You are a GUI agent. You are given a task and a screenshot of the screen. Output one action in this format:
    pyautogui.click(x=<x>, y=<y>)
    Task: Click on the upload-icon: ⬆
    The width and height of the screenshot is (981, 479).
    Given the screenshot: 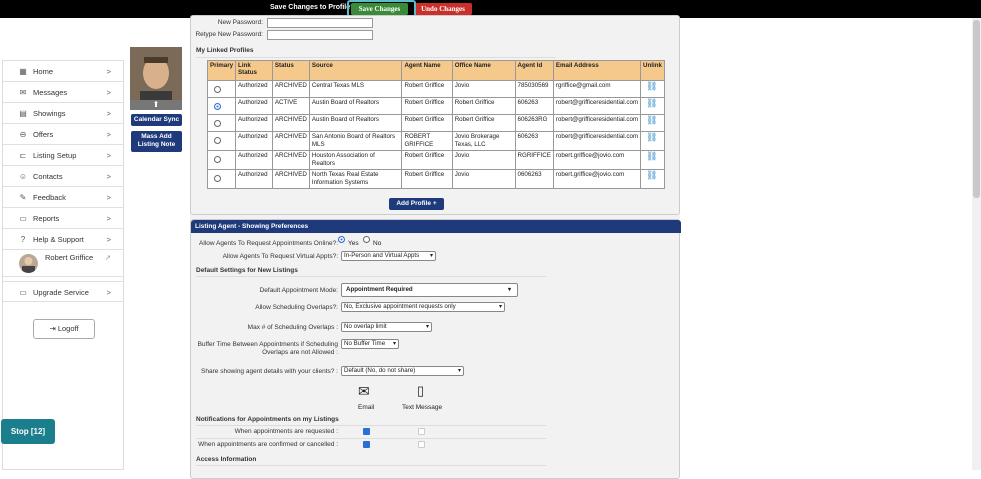 What is the action you would take?
    pyautogui.click(x=156, y=105)
    